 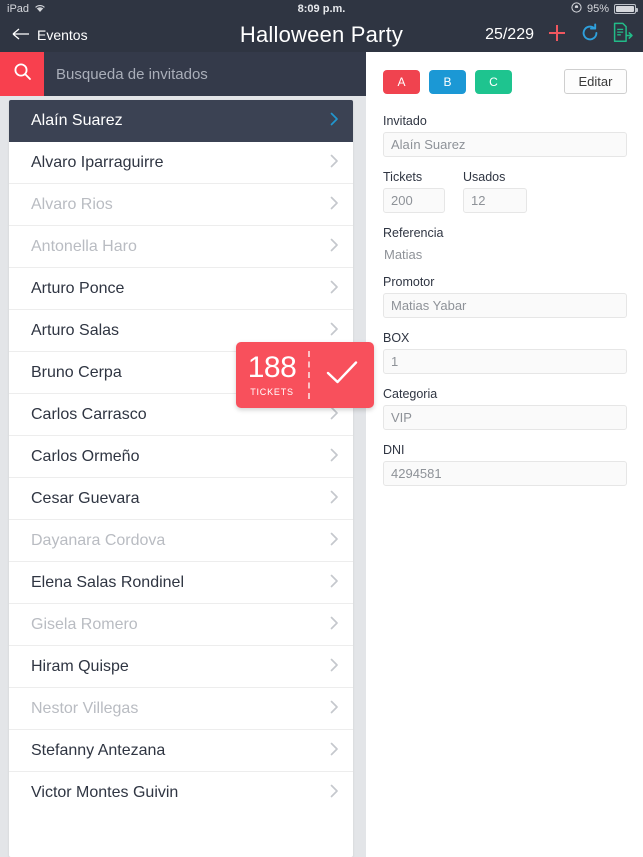 I want to click on nav-bar: Eventos Halloween Party 25/229, so click(x=321, y=35).